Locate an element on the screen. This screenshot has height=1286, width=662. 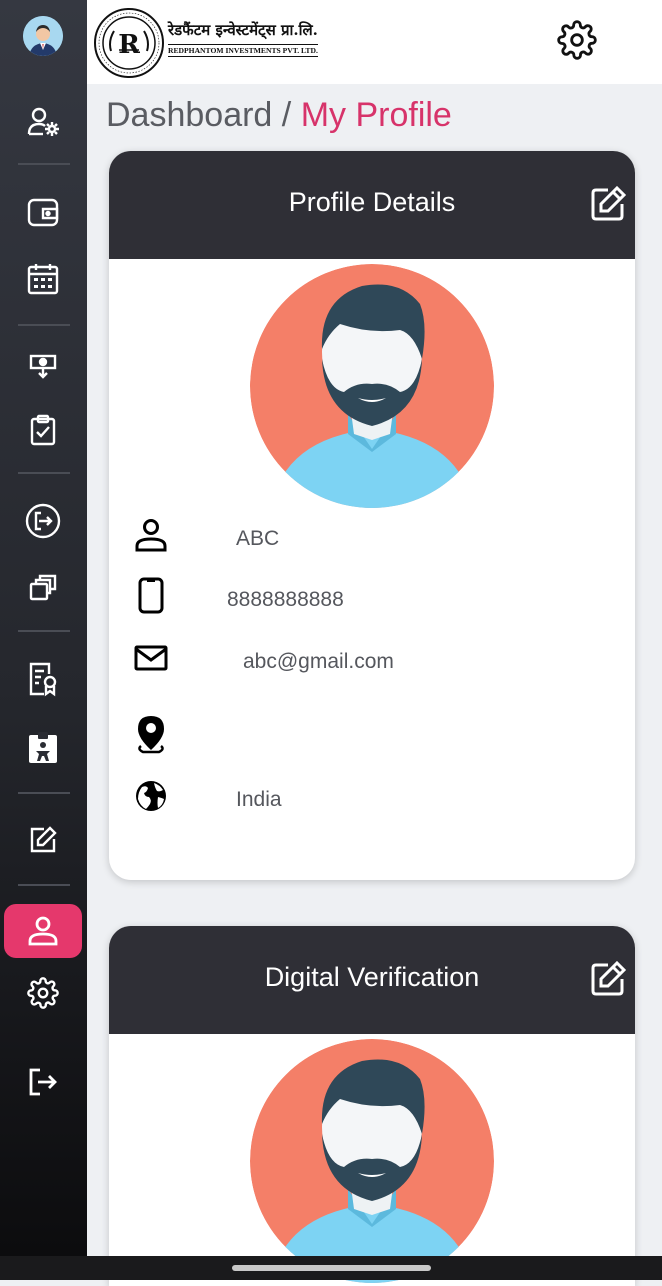
edit-profile-icon is located at coordinates (608, 204).